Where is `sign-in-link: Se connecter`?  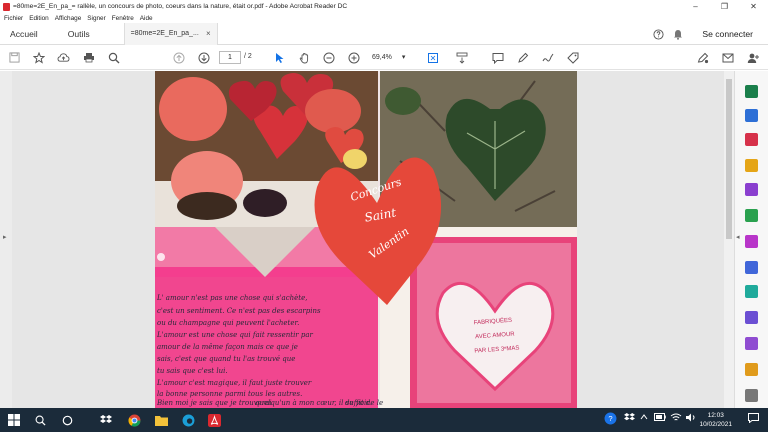 sign-in-link: Se connecter is located at coordinates (727, 34).